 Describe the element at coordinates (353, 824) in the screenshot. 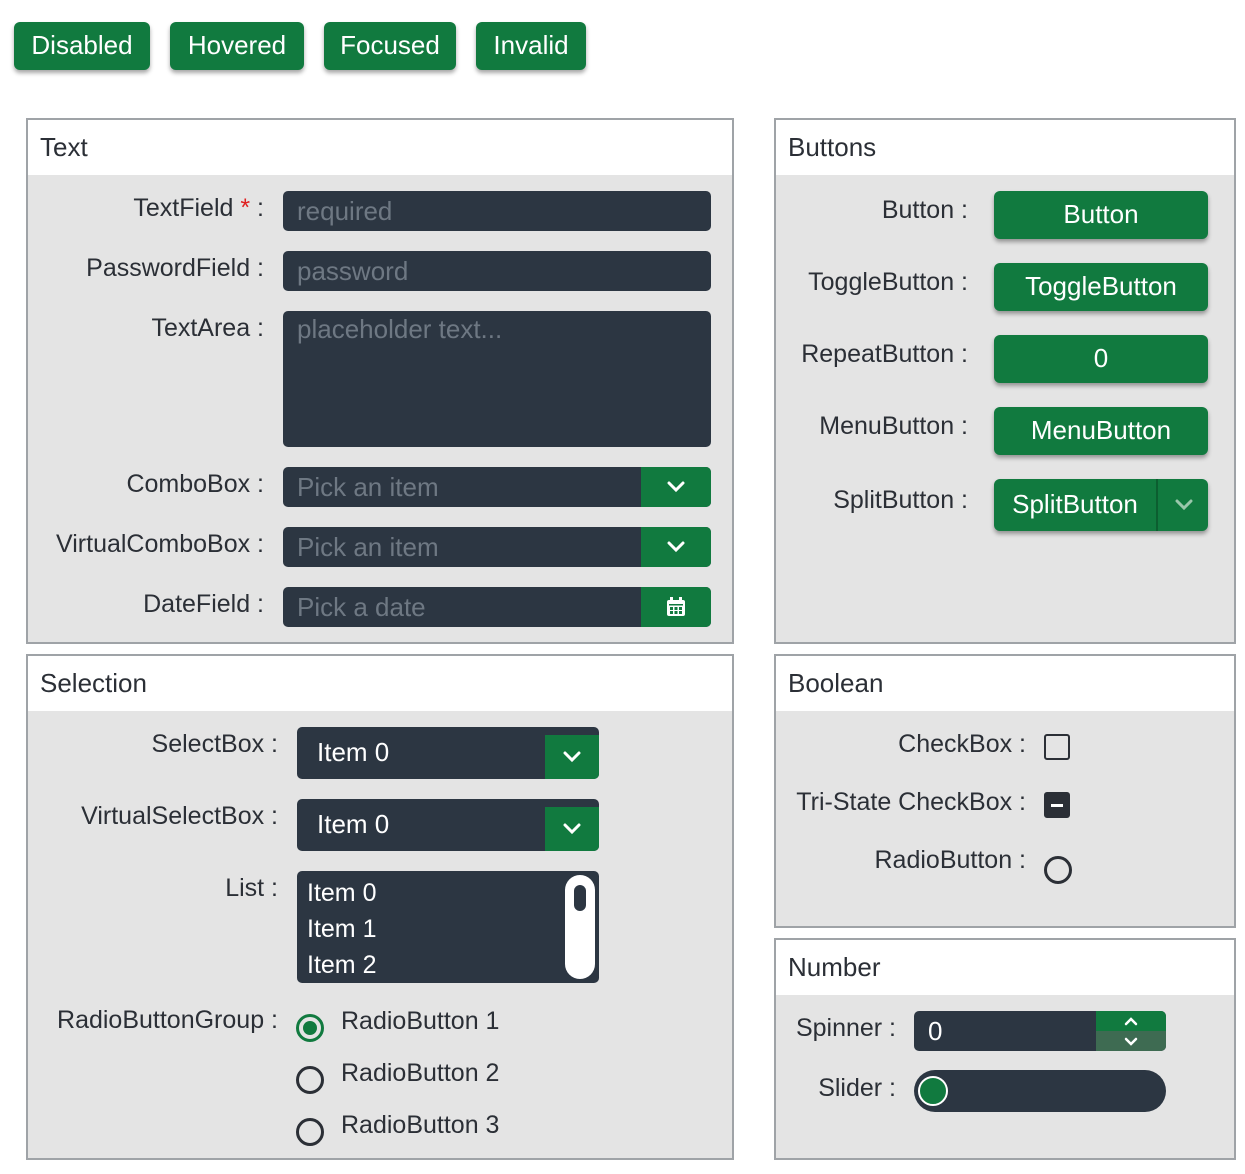

I see `virtual-selectbox-value: Item 0` at that location.